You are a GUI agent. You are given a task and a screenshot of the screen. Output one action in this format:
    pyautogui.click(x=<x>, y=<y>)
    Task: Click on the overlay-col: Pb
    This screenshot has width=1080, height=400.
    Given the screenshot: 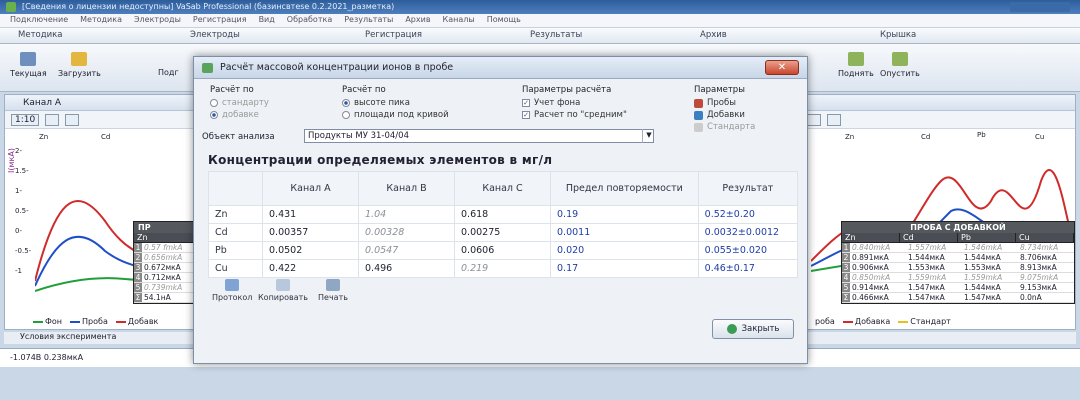 What is the action you would take?
    pyautogui.click(x=987, y=237)
    